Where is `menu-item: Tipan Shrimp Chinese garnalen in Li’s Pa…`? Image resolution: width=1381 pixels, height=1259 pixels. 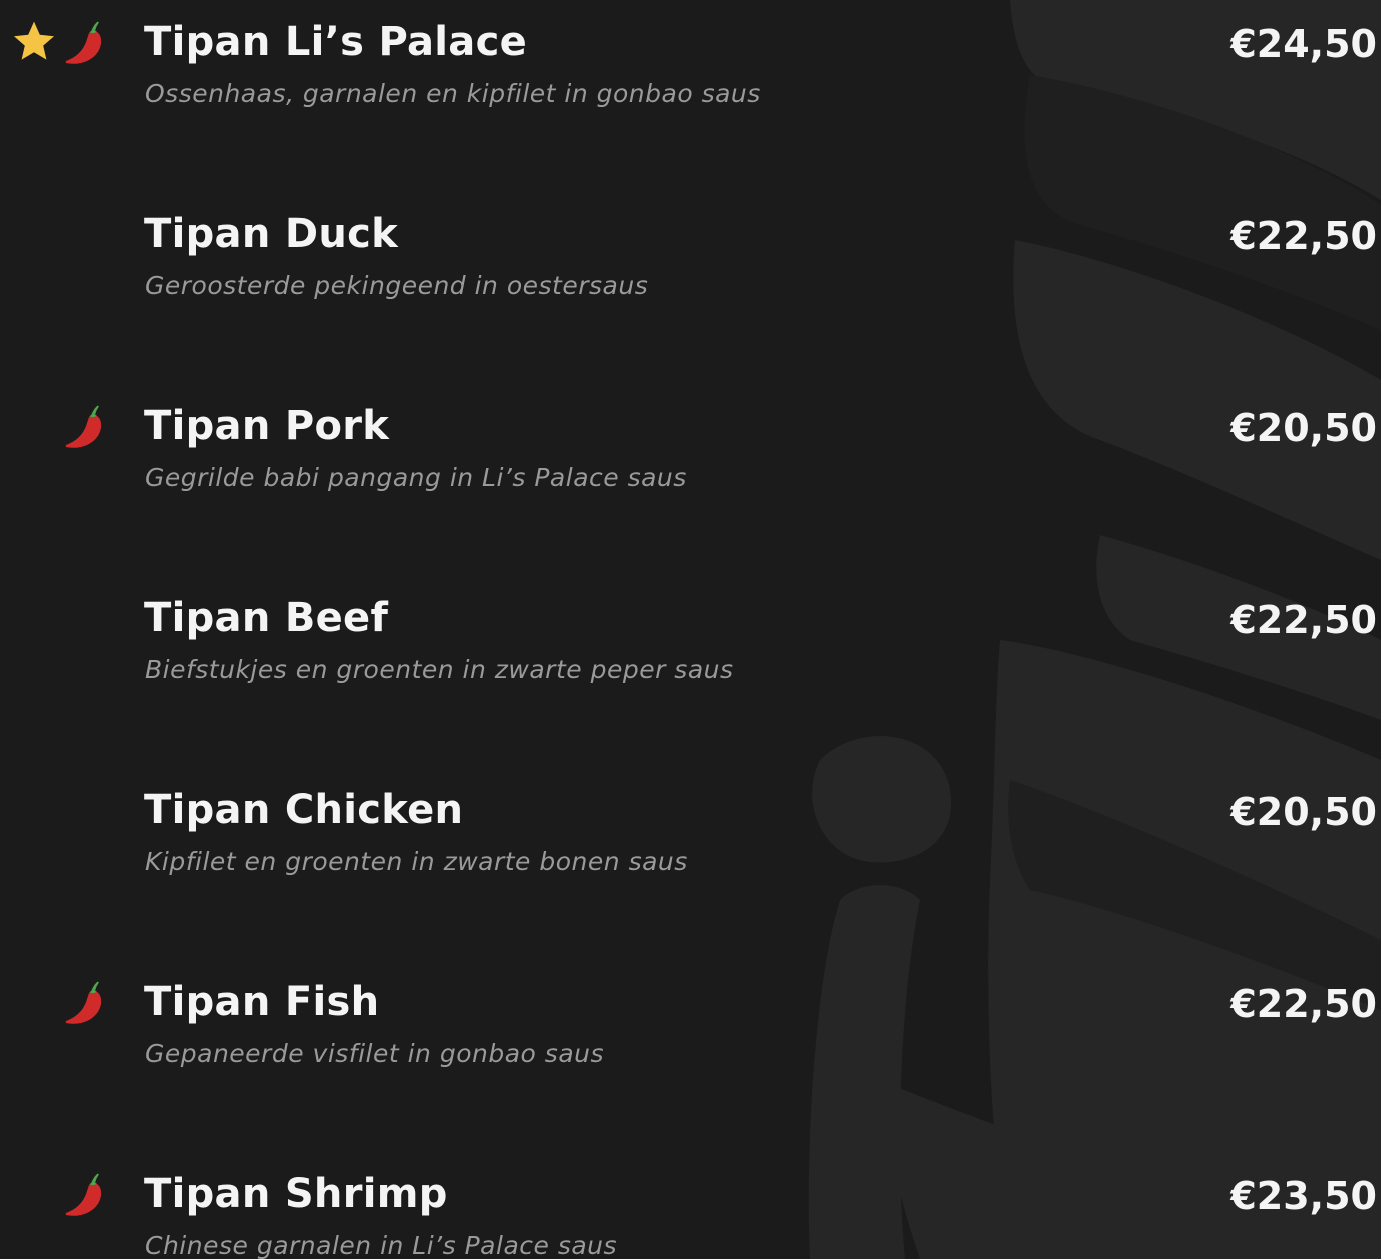 menu-item: Tipan Shrimp Chinese garnalen in Li’s Pa… is located at coordinates (690, 1210).